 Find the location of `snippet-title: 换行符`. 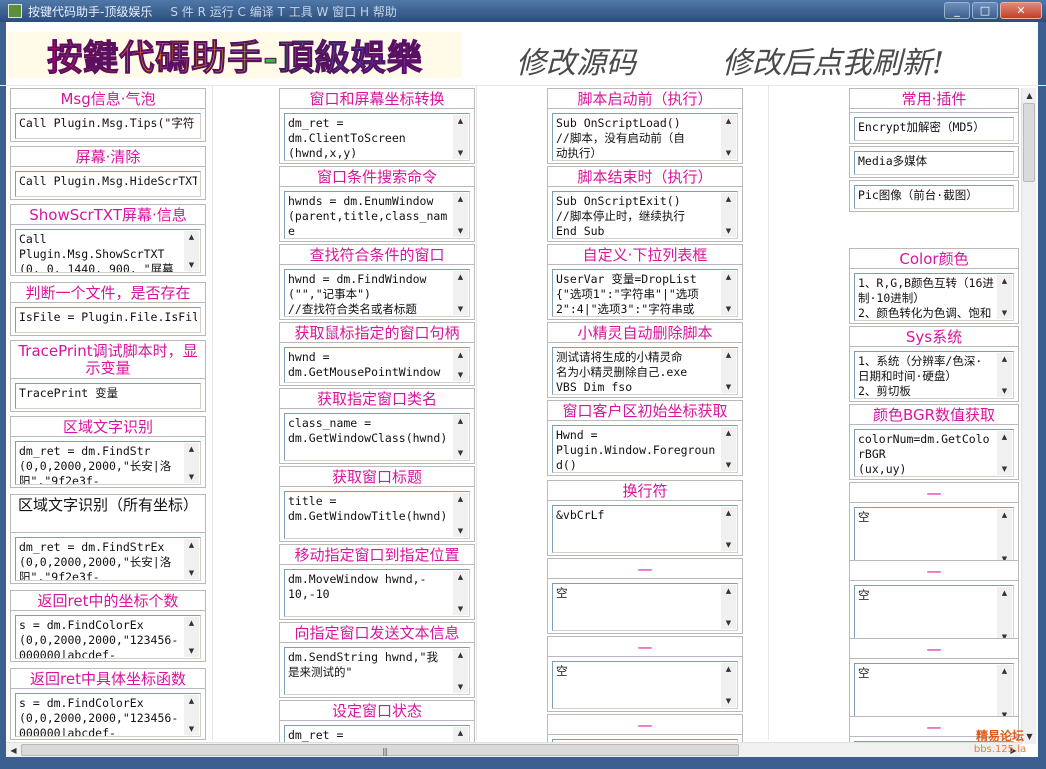

snippet-title: 换行符 is located at coordinates (645, 490).